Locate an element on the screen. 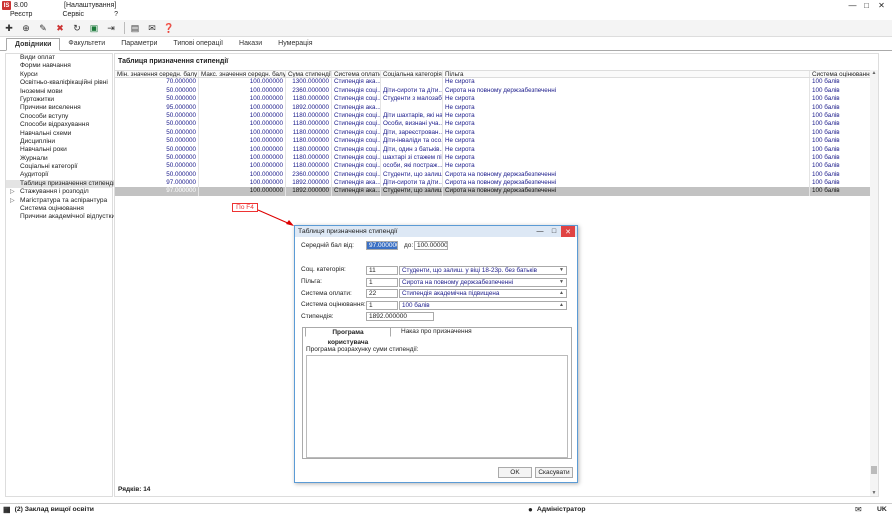 The image size is (892, 515). sidebar-item-label: Види оплат is located at coordinates (38, 57).